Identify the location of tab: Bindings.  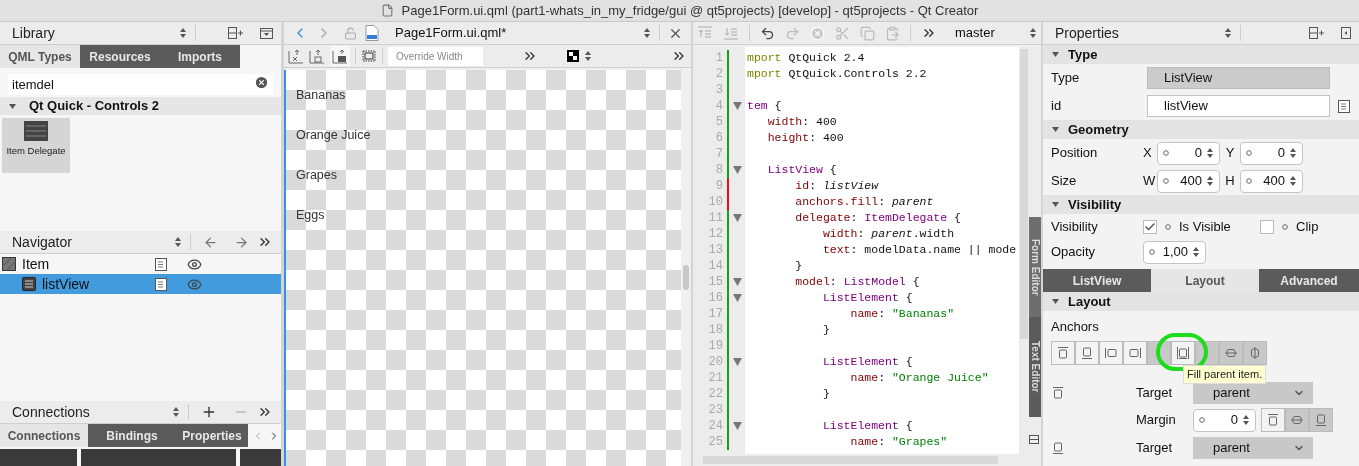
(132, 435).